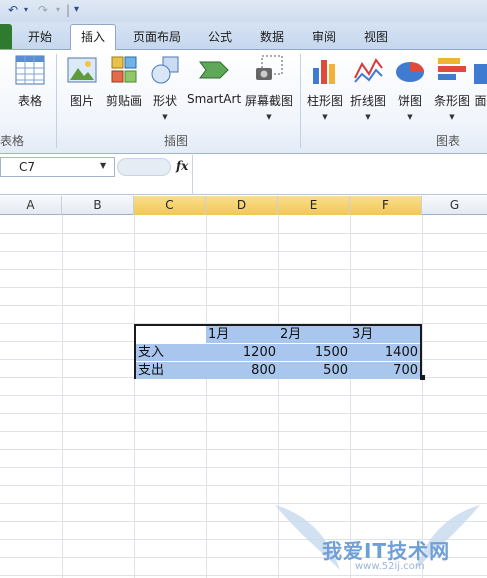 The height and width of the screenshot is (578, 487). What do you see at coordinates (376, 38) in the screenshot?
I see `tab-view: 视图` at bounding box center [376, 38].